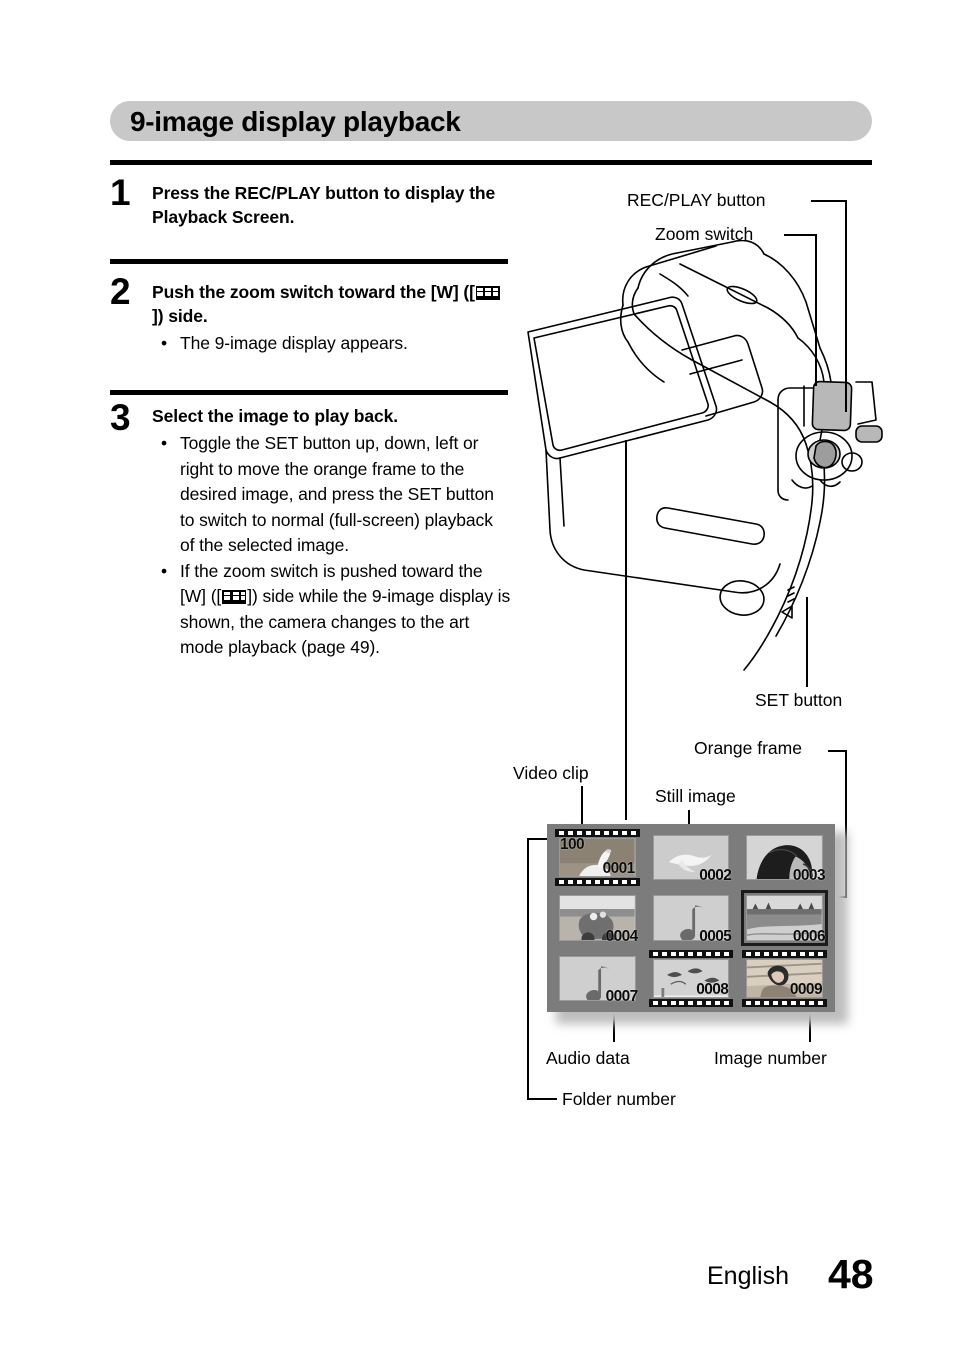 The image size is (954, 1345). What do you see at coordinates (691, 857) in the screenshot?
I see `grid-cell-0002: 0002` at bounding box center [691, 857].